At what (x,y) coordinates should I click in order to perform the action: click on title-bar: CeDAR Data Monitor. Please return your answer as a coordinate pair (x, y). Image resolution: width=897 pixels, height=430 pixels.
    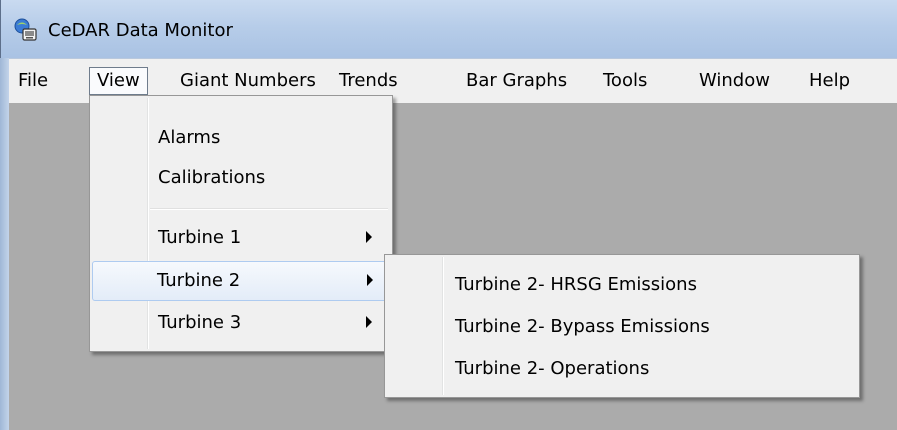
    Looking at the image, I should click on (448, 29).